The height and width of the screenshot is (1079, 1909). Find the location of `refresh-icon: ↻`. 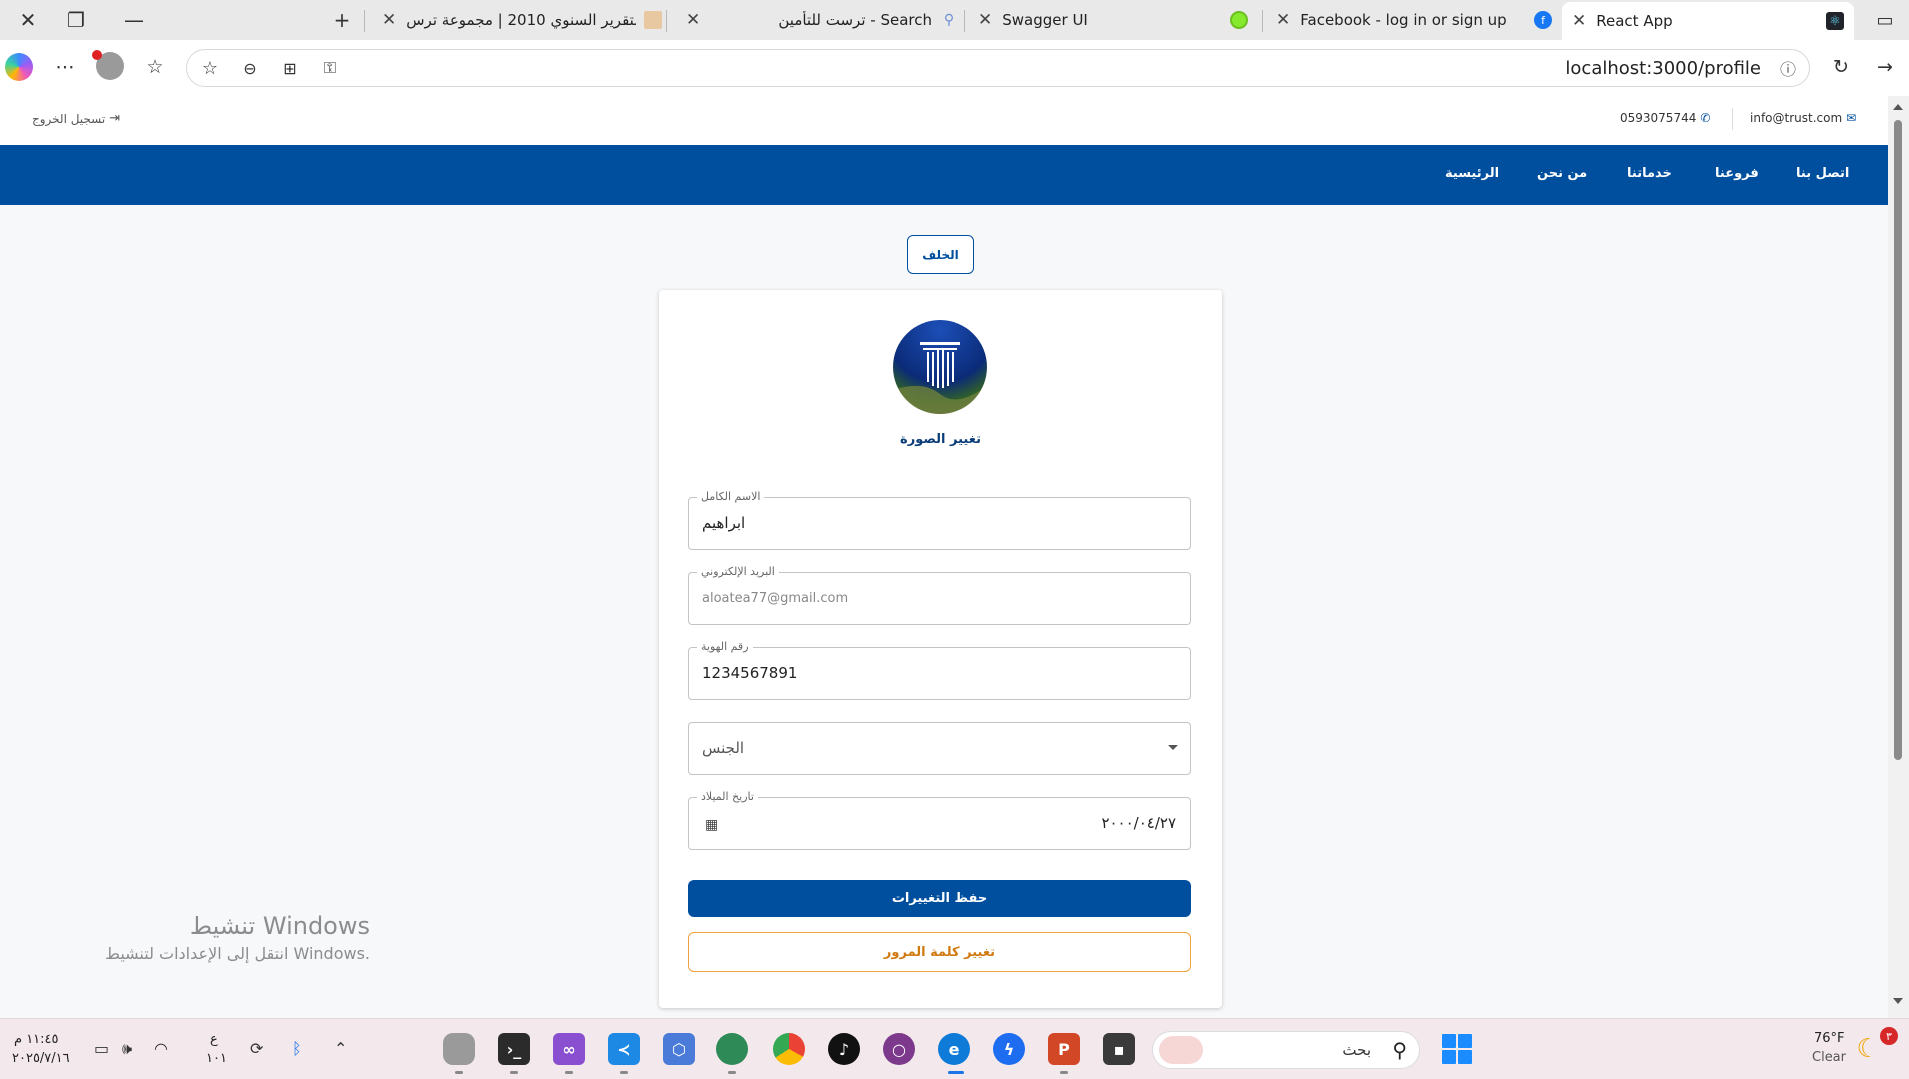

refresh-icon: ↻ is located at coordinates (1841, 67).